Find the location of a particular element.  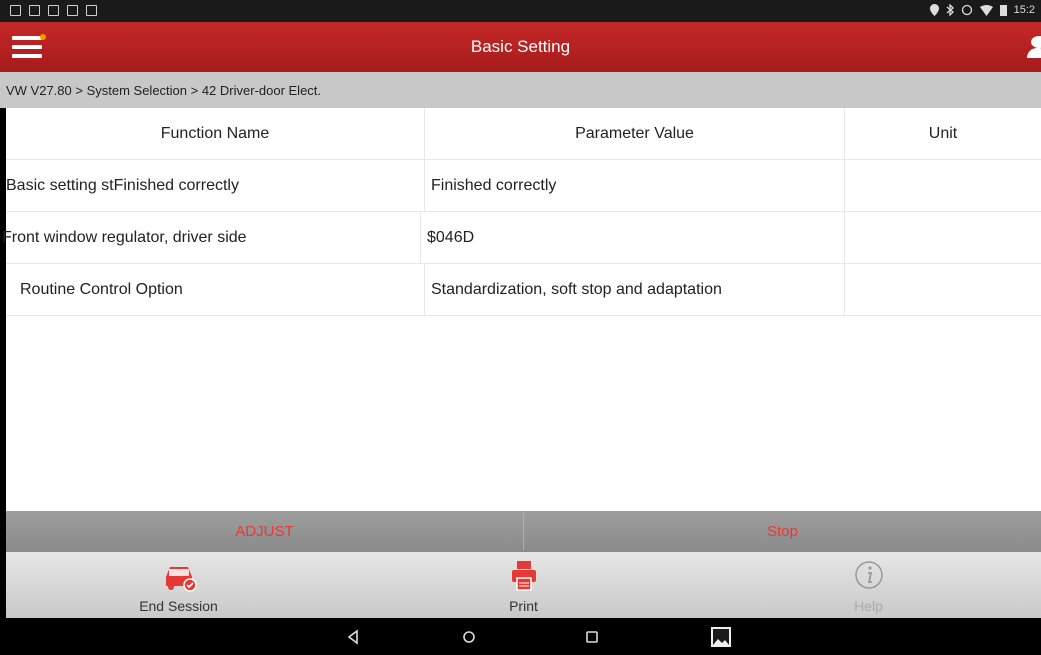

status-system-icons: 15:2 is located at coordinates (982, 10).